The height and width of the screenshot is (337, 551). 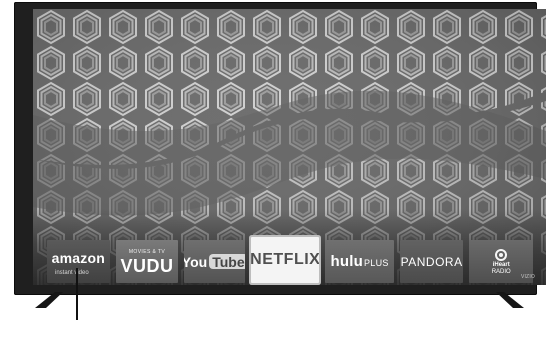 I want to click on netflix-label: NETFLIX, so click(x=285, y=259).